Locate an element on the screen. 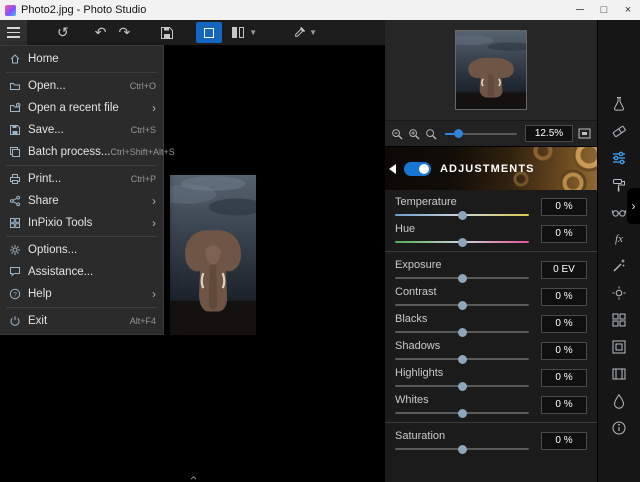  blacks-slider is located at coordinates (462, 332).